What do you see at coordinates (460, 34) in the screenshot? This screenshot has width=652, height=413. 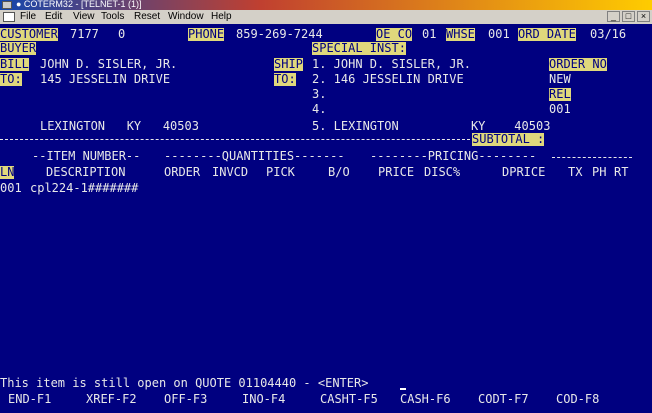 I see `whse-label: WHSE` at bounding box center [460, 34].